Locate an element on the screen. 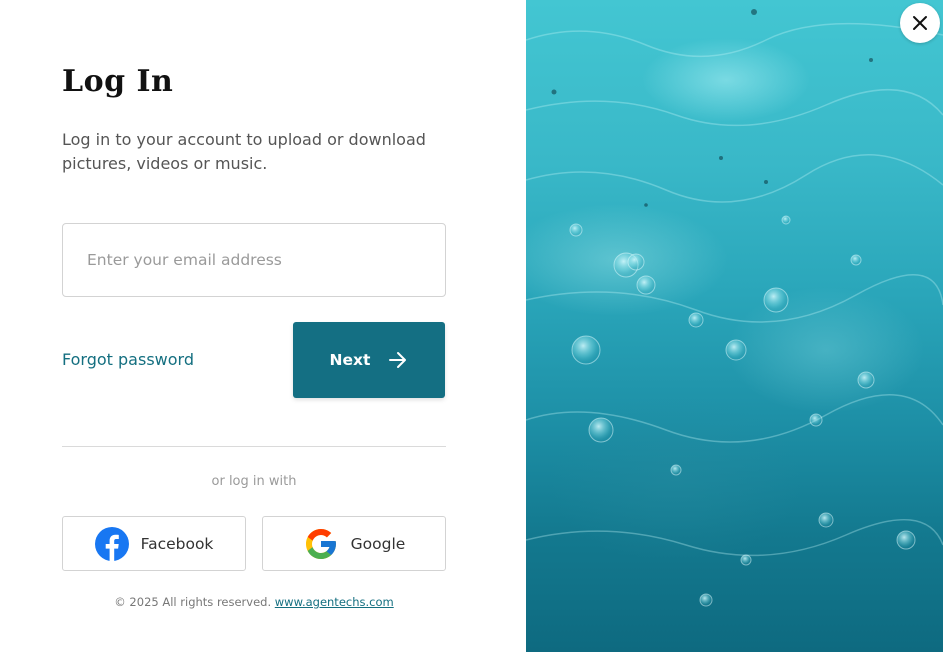 Image resolution: width=943 pixels, height=652 pixels. next-button: Next is located at coordinates (369, 360).